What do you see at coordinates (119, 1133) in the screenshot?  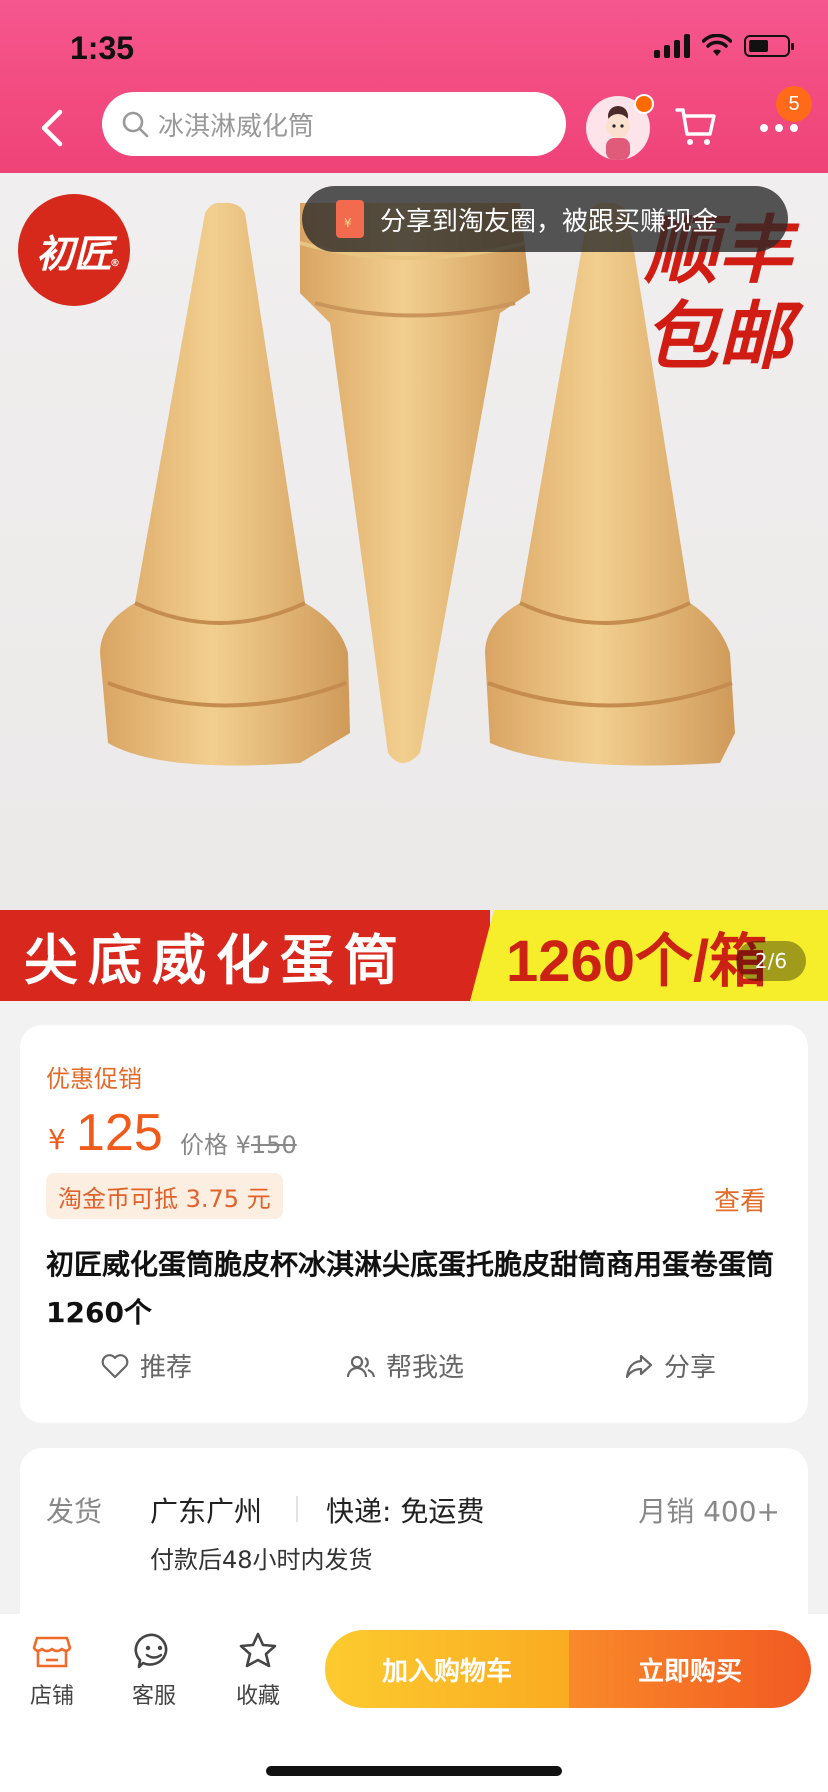 I see `current-price: 125` at bounding box center [119, 1133].